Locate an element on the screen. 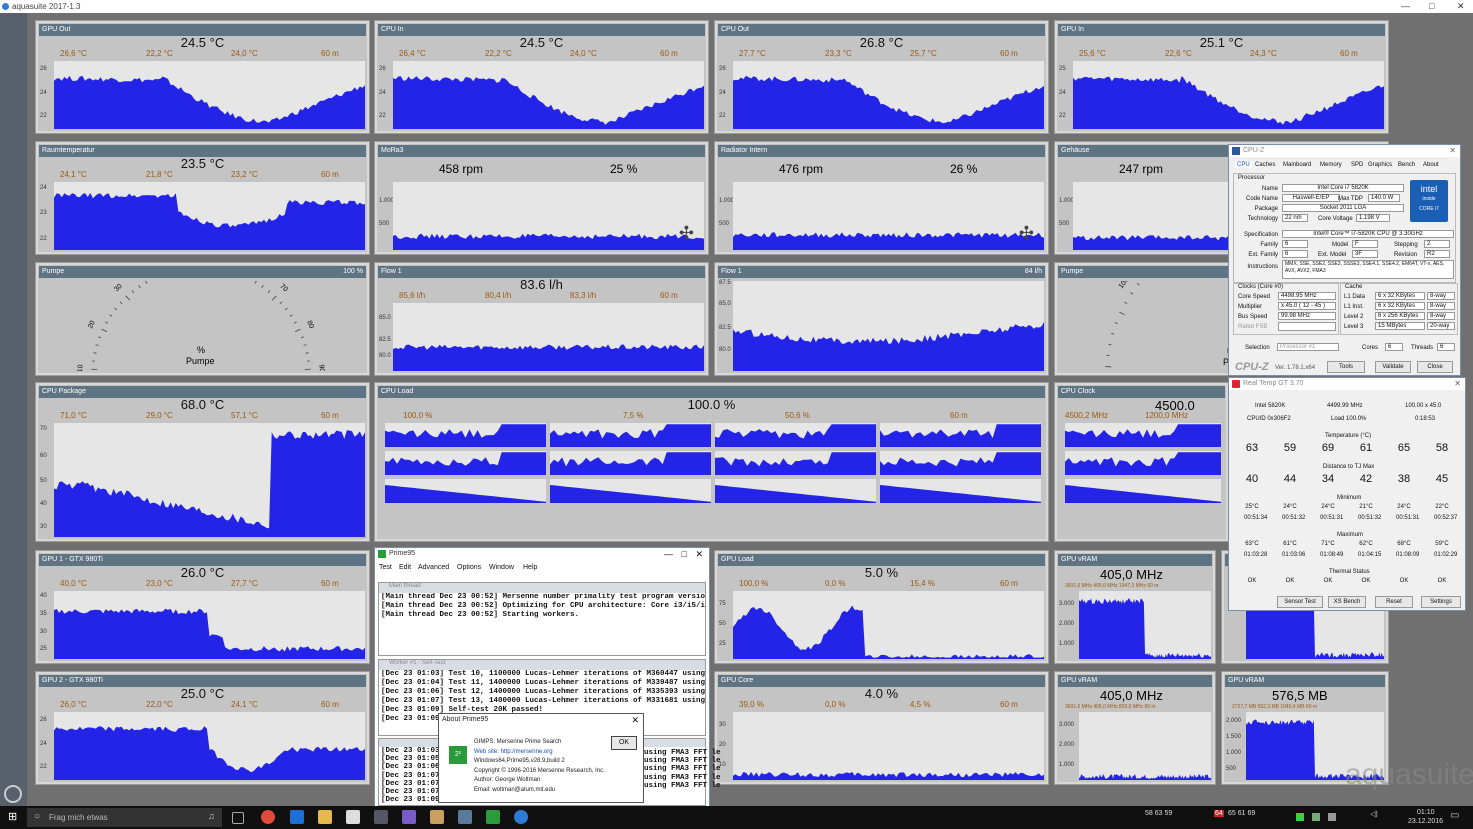 This screenshot has height=829, width=1473. core-value: 00:51:32 is located at coordinates (1294, 518).